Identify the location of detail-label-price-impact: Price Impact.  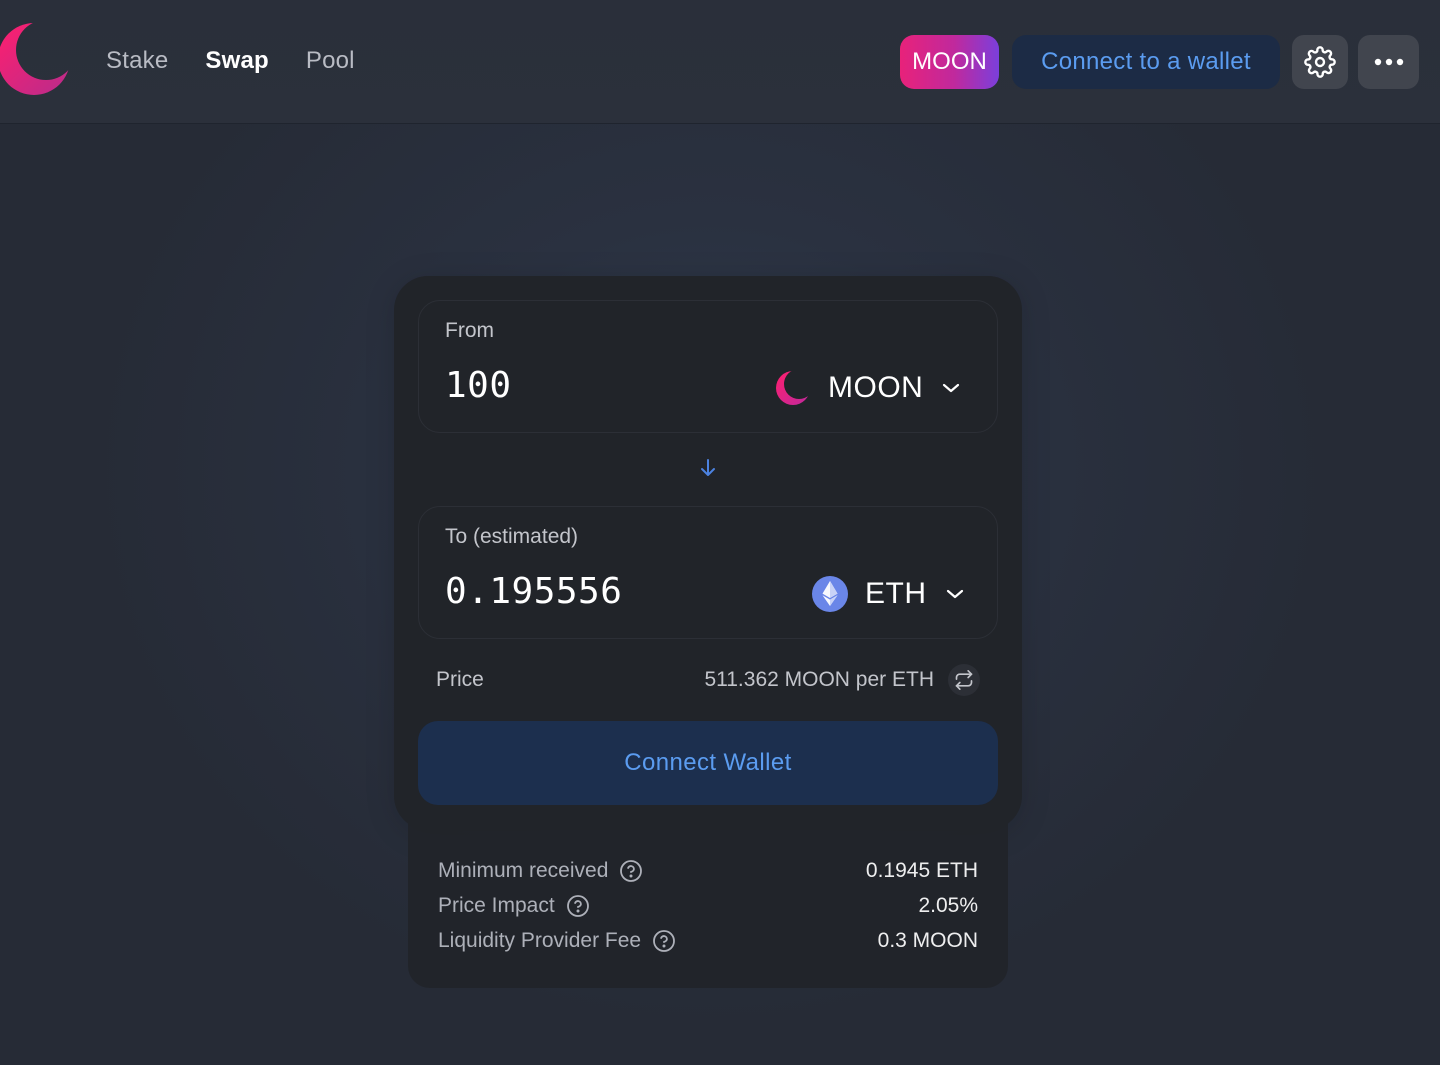
(496, 905).